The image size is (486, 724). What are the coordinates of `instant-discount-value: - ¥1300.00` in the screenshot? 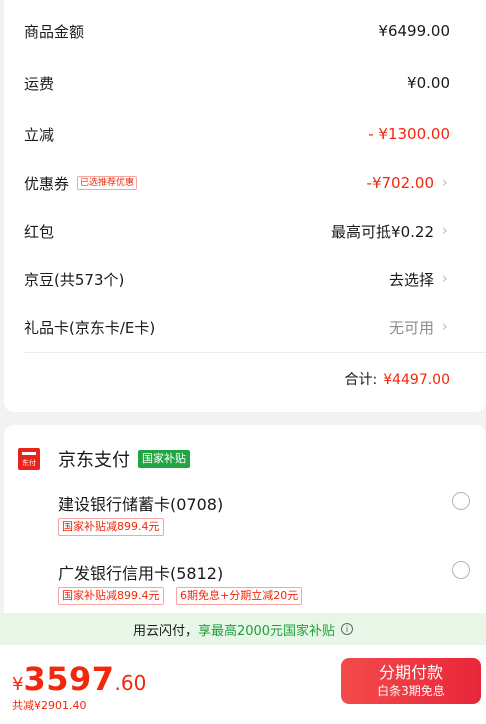 It's located at (409, 134).